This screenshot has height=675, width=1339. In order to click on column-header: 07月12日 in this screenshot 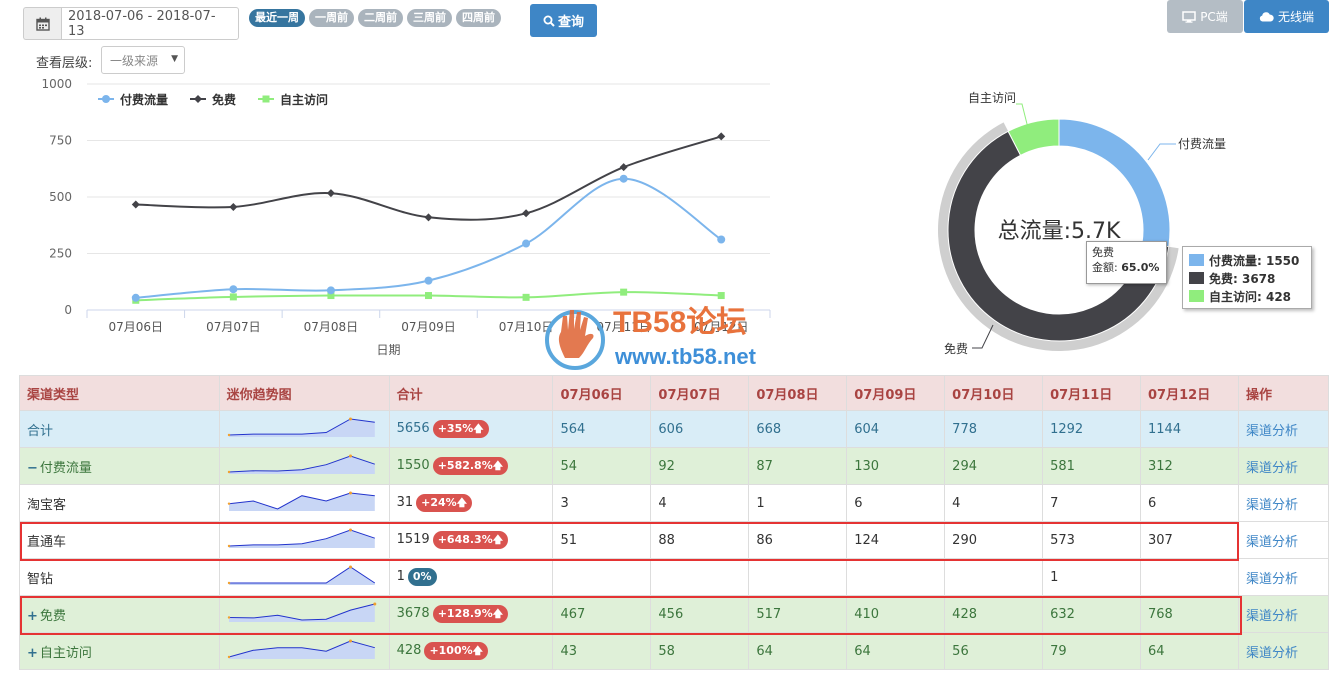, I will do `click(1189, 393)`.